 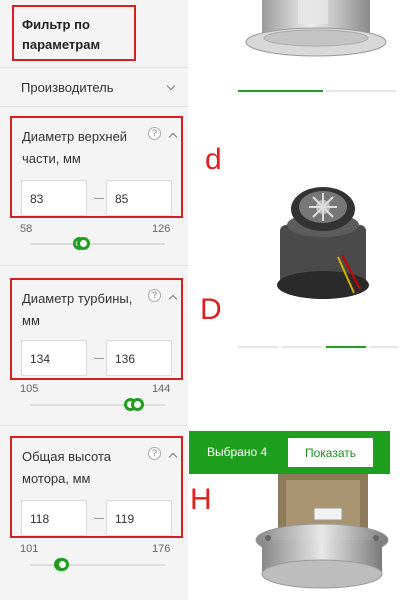 I want to click on filter-label: Диаметр турбины, мм, so click(x=77, y=309).